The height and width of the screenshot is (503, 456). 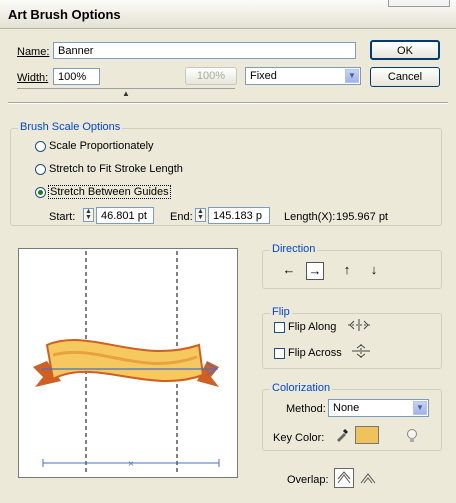 I want to click on overlap-adjust-icon, so click(x=344, y=477).